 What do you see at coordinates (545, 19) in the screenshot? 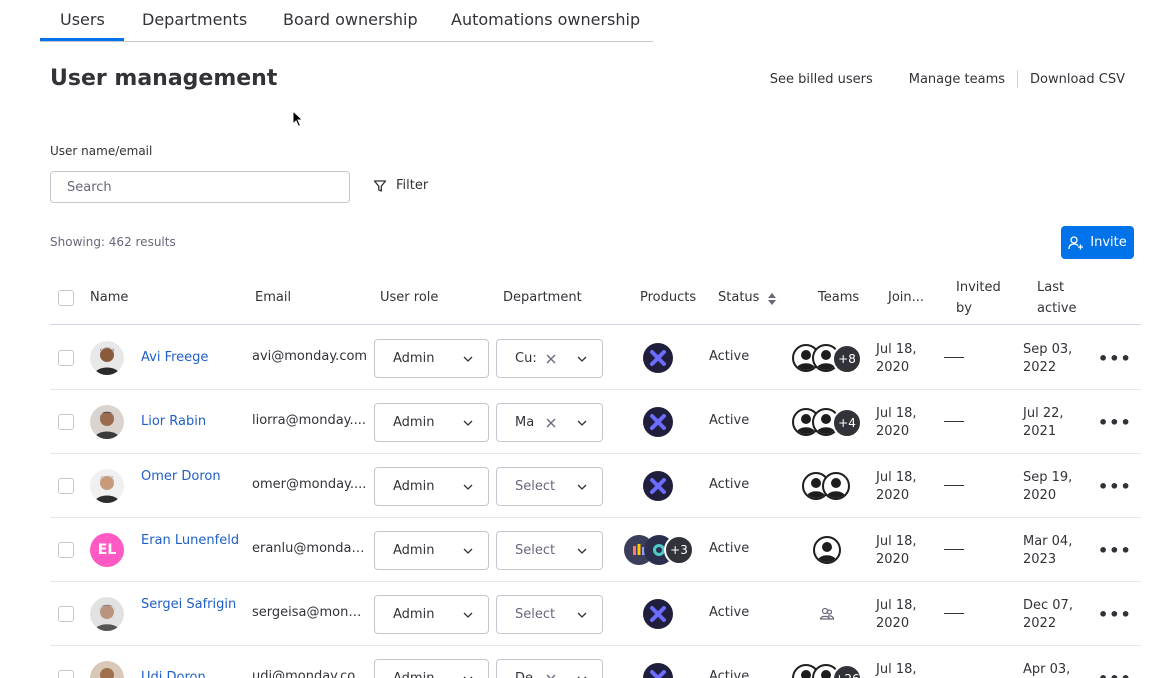
I see `tab-automations-ownership: Automations ownership` at bounding box center [545, 19].